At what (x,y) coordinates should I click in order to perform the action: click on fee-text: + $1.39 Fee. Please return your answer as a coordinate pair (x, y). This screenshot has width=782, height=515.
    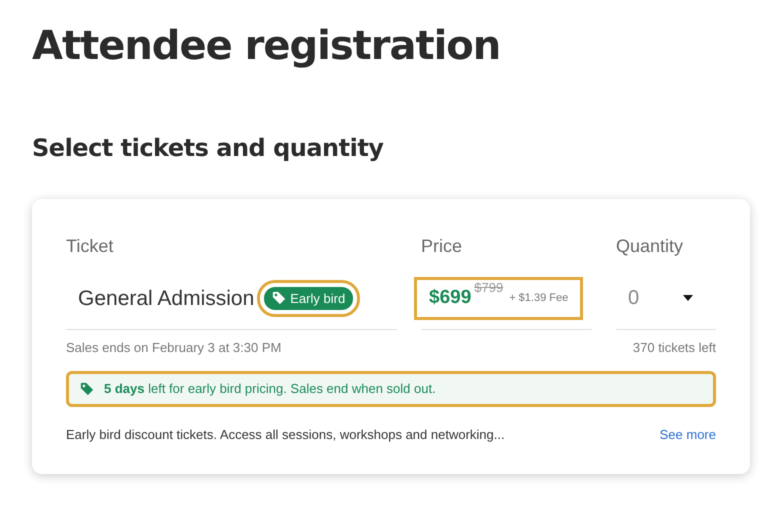
    Looking at the image, I should click on (538, 298).